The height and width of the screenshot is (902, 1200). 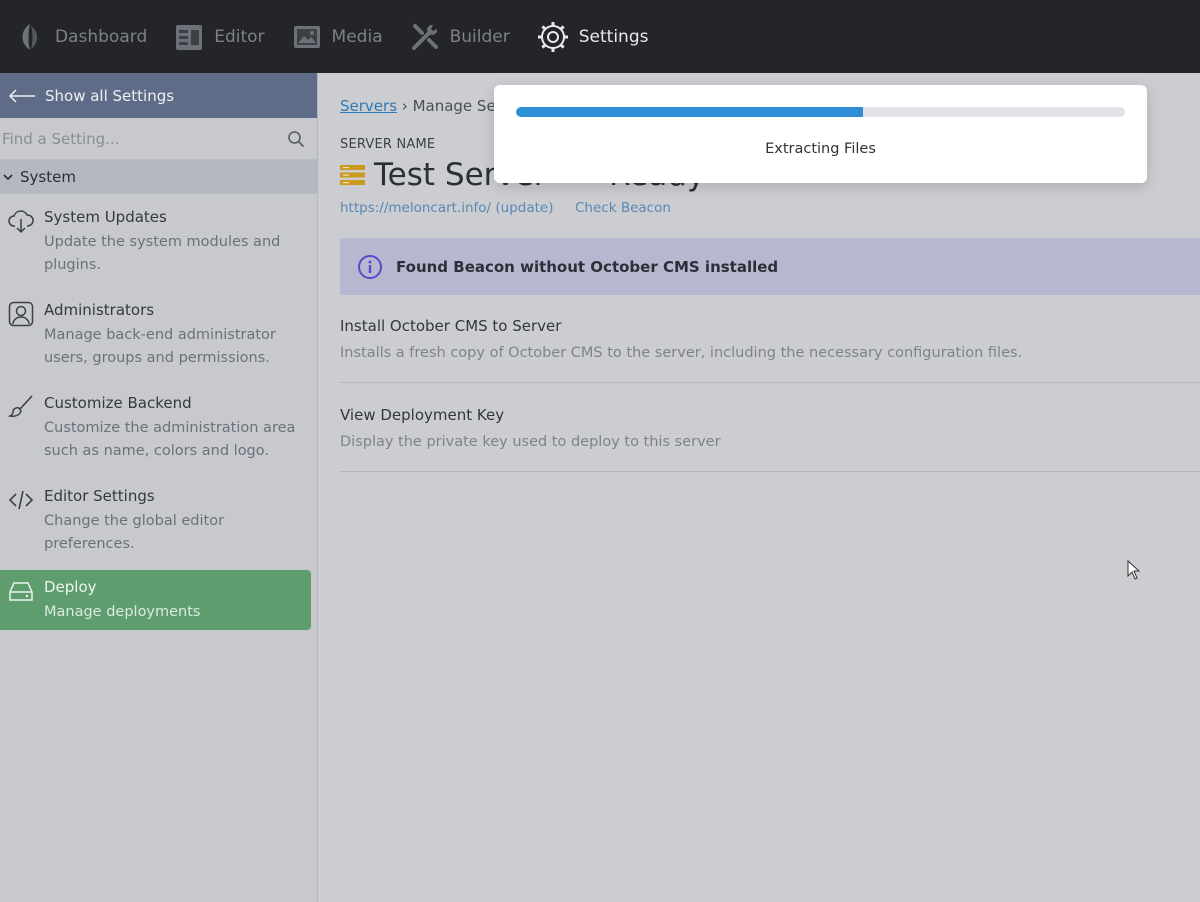 What do you see at coordinates (552, 36) in the screenshot?
I see `gear-icon` at bounding box center [552, 36].